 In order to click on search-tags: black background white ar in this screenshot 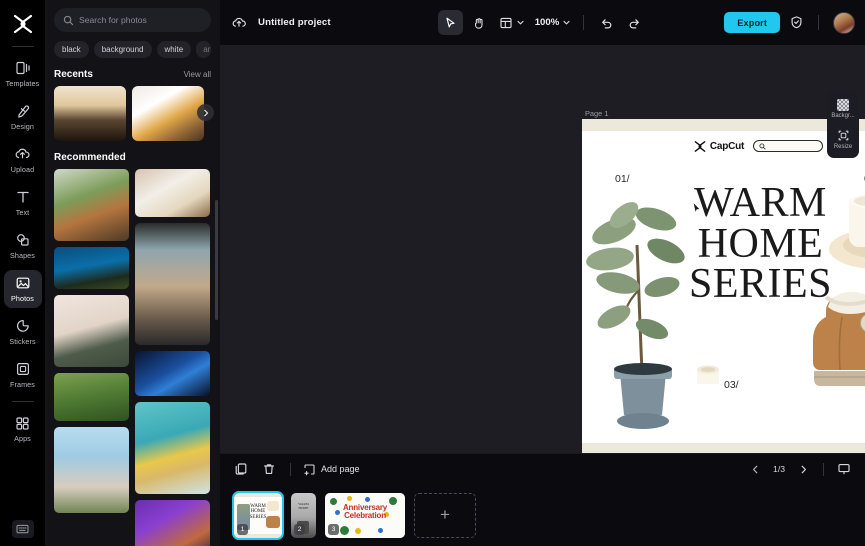, I will do `click(133, 49)`.